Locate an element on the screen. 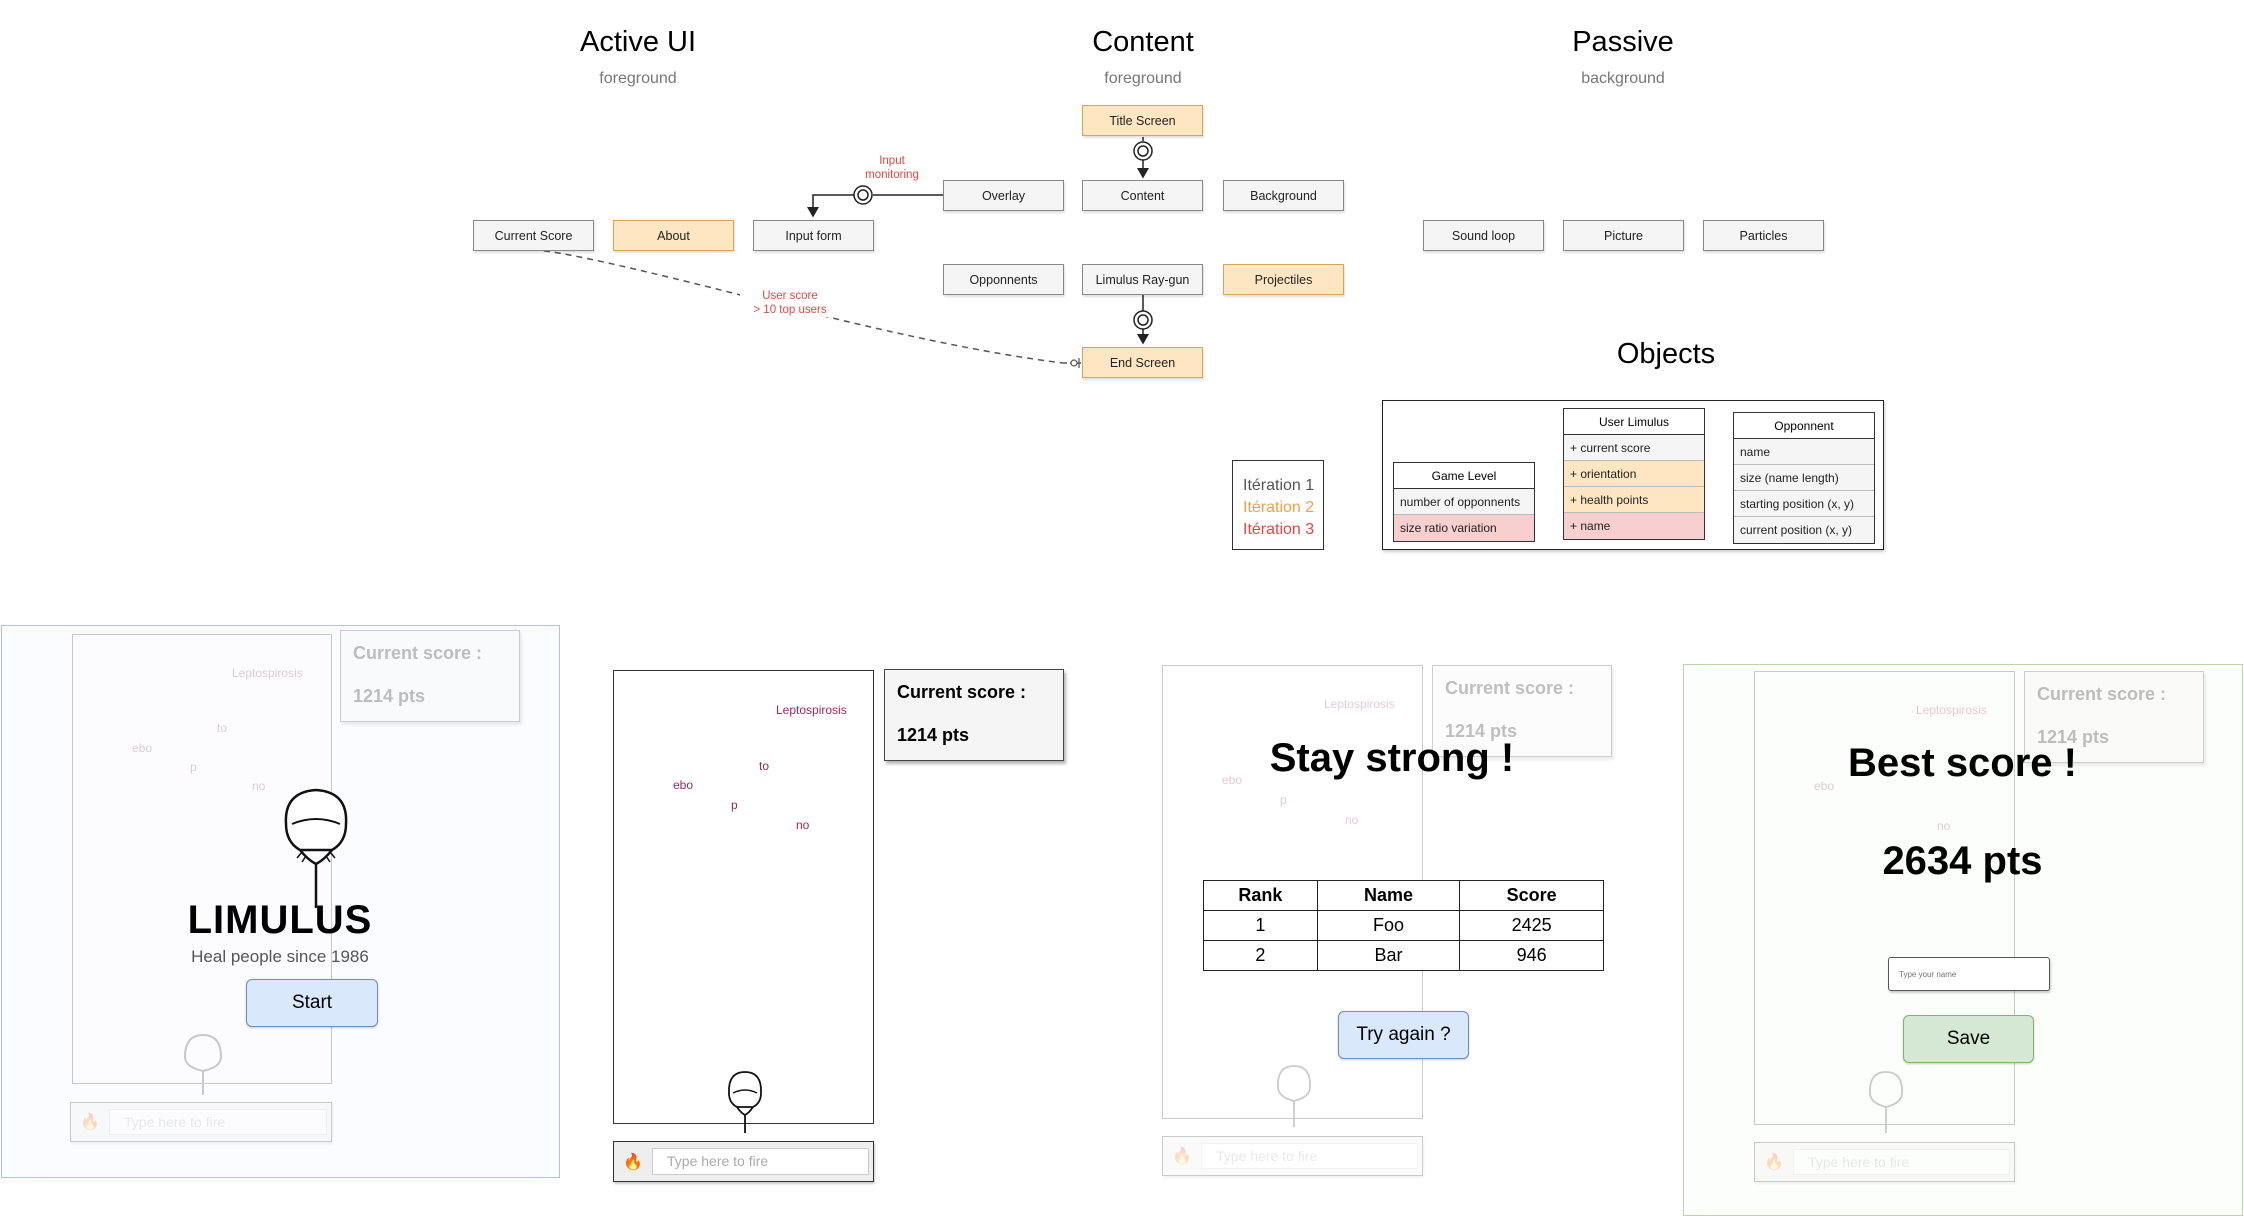 This screenshot has width=2244, height=1216. class-field: + orientation is located at coordinates (1634, 474).